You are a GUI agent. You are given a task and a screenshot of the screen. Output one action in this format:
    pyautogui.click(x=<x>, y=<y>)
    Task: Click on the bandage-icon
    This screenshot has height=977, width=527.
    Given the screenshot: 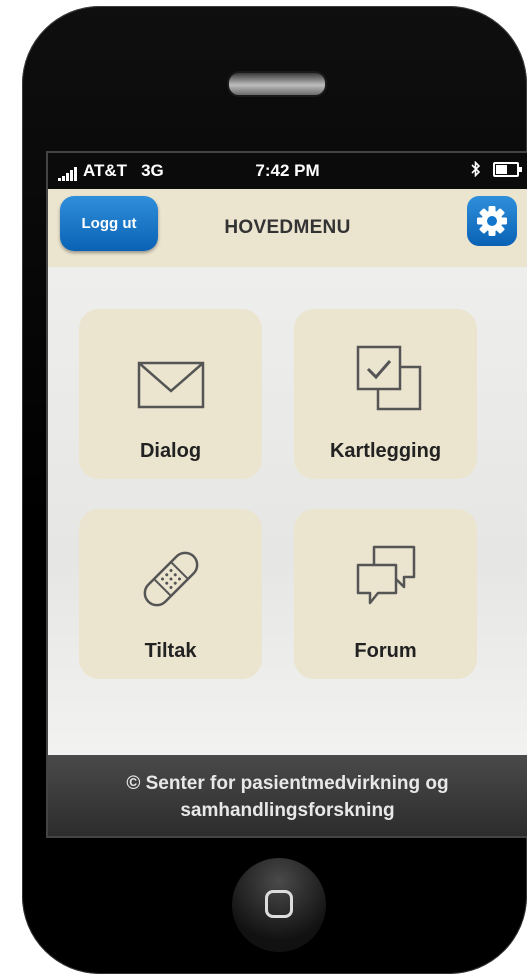 What is the action you would take?
    pyautogui.click(x=170, y=579)
    